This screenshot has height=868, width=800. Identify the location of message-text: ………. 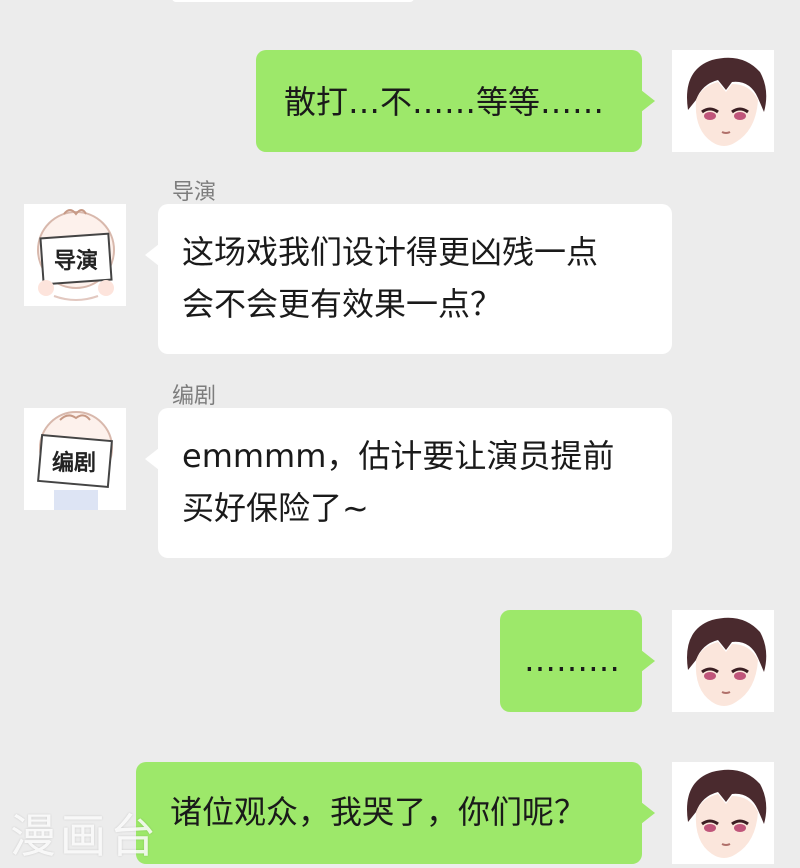
(572, 660).